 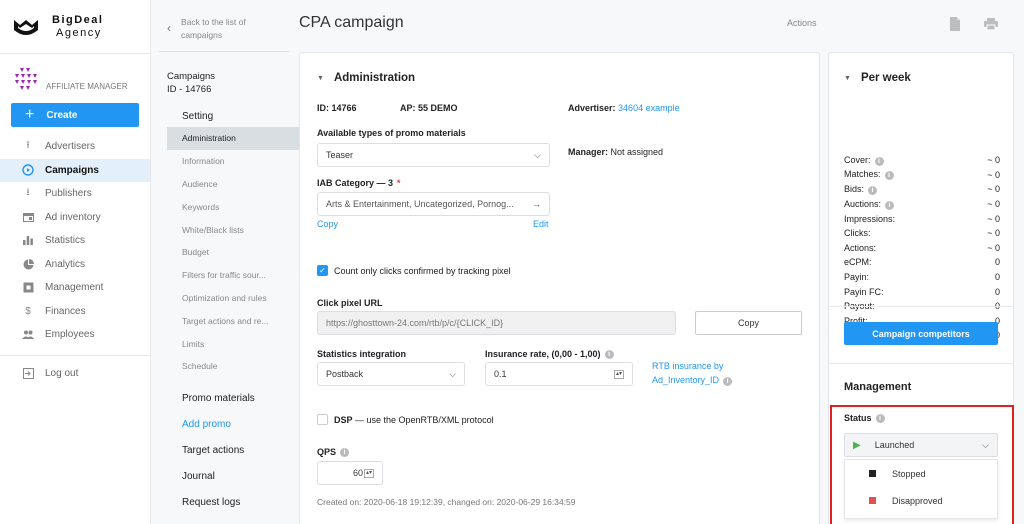 I want to click on iab-copy-link: Copy, so click(x=327, y=224).